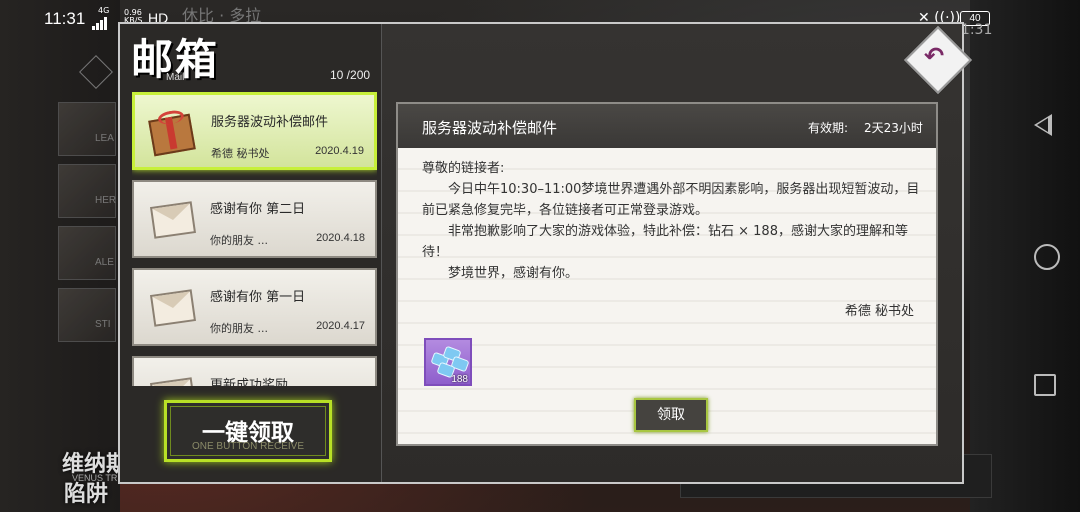  I want to click on nav-recent-icon, so click(1045, 385).